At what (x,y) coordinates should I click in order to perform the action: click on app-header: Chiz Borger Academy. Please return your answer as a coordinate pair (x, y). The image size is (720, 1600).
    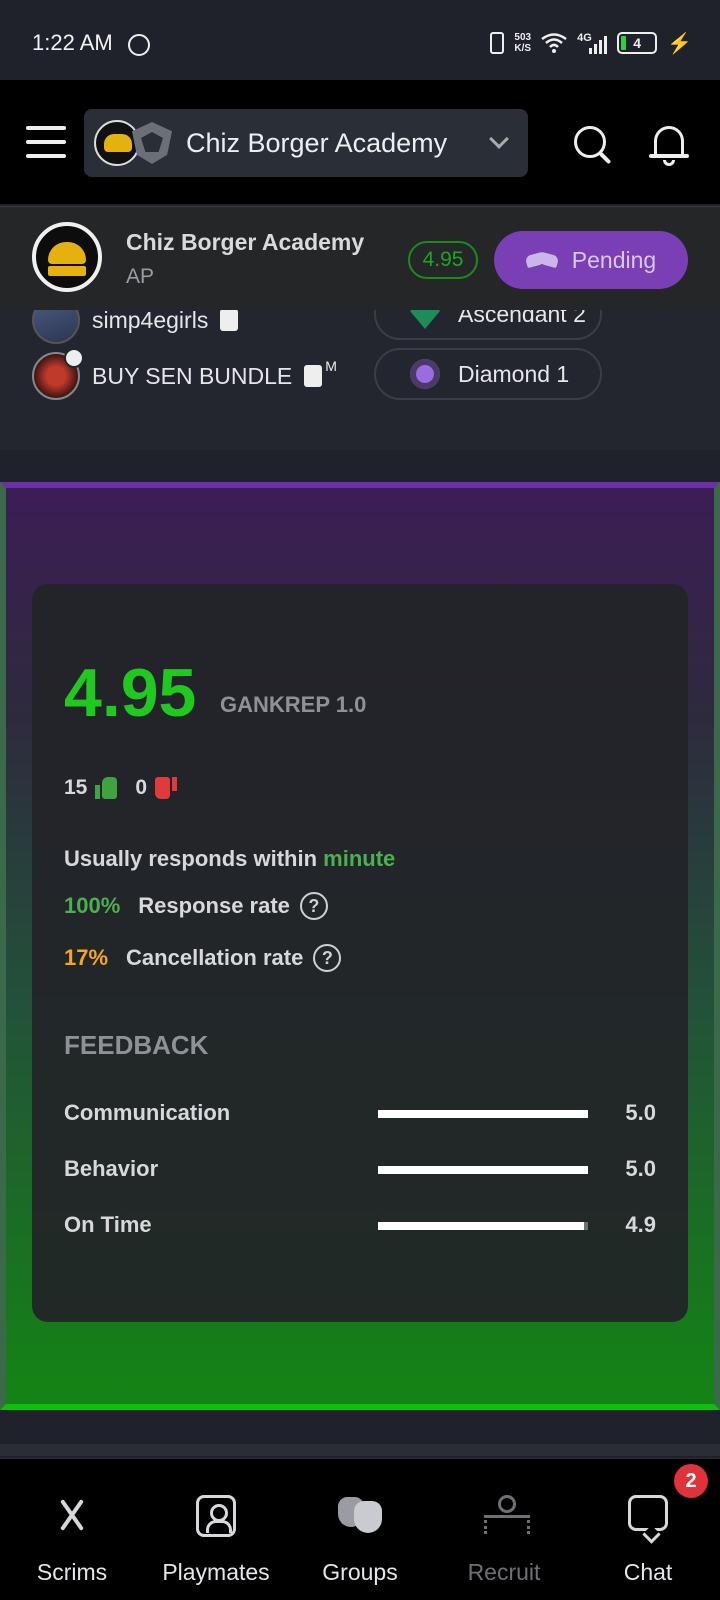
    Looking at the image, I should click on (360, 142).